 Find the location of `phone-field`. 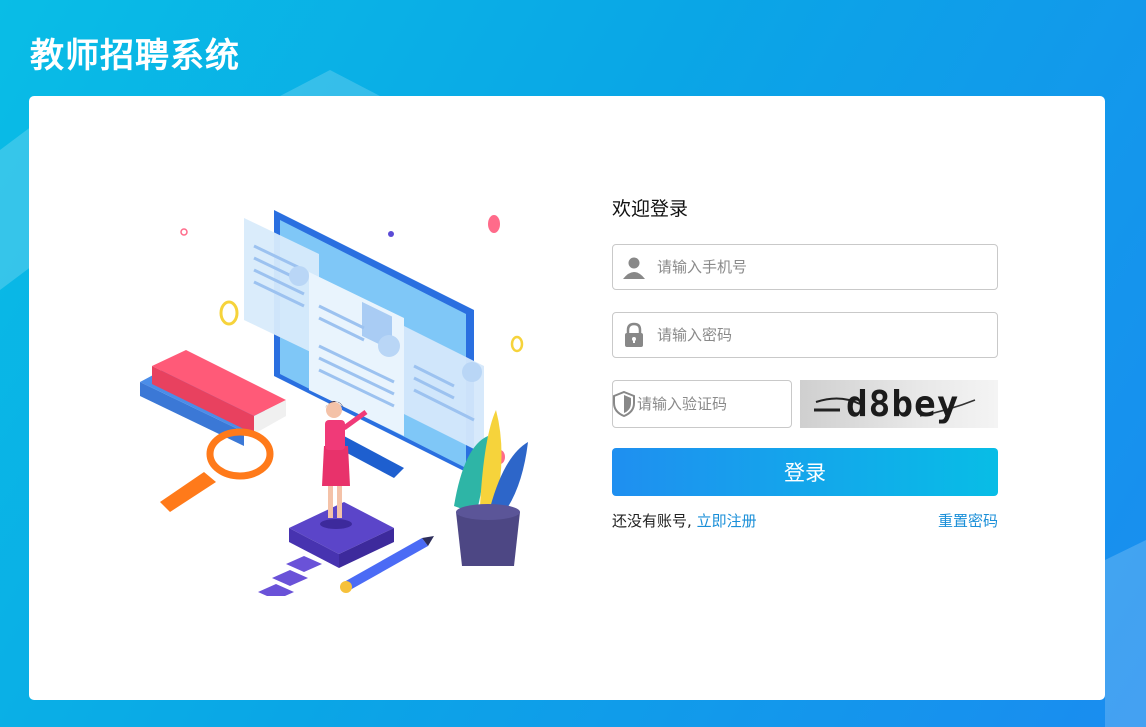

phone-field is located at coordinates (805, 267).